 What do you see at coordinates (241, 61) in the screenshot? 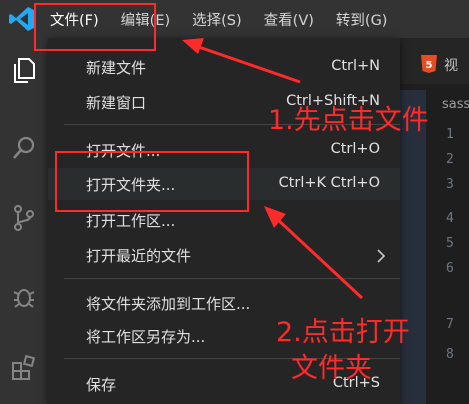
I see `arrow-to-file-menu` at bounding box center [241, 61].